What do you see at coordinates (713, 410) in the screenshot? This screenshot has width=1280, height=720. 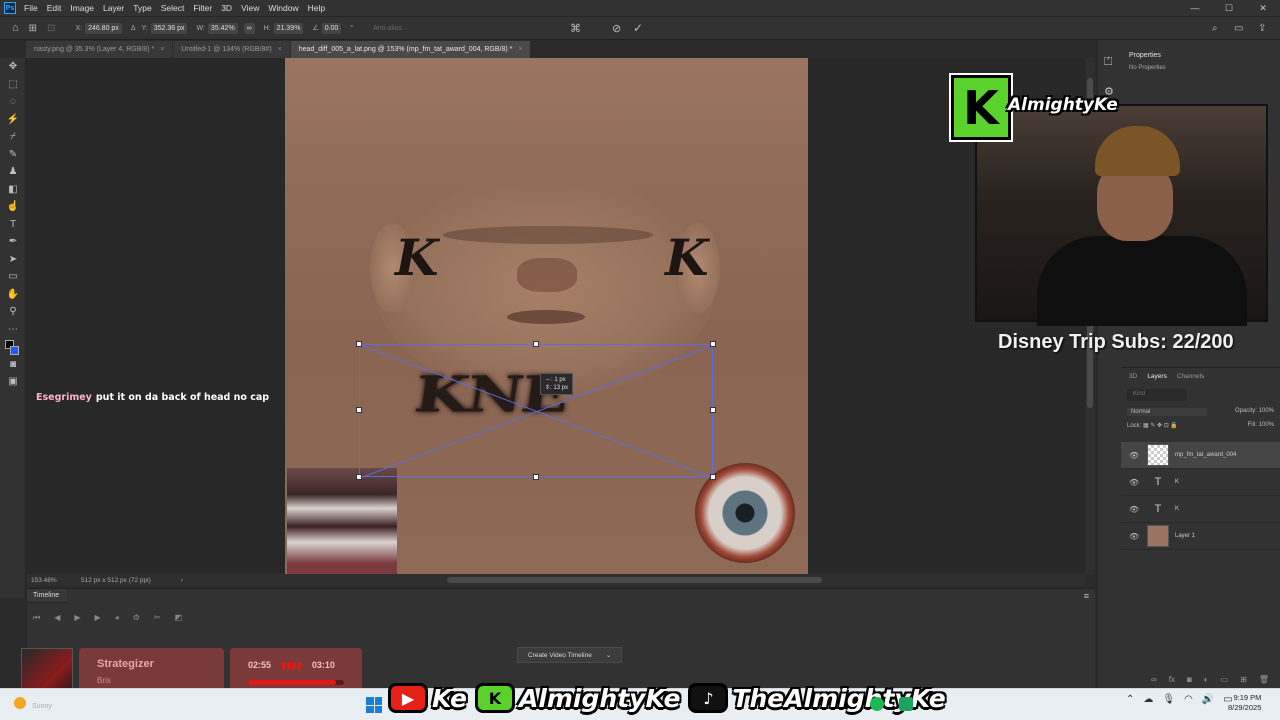 I see `handle-right` at bounding box center [713, 410].